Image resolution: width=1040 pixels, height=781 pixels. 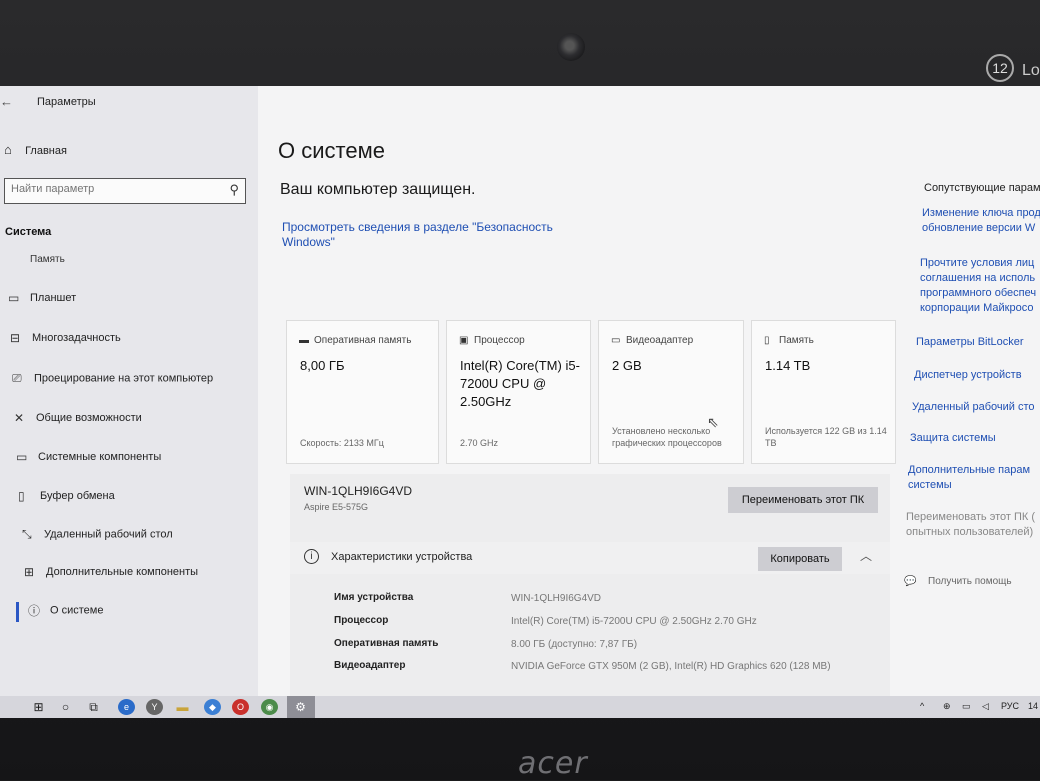 What do you see at coordinates (342, 443) in the screenshot?
I see `card-subtext: Скорость: 2133 МГц` at bounding box center [342, 443].